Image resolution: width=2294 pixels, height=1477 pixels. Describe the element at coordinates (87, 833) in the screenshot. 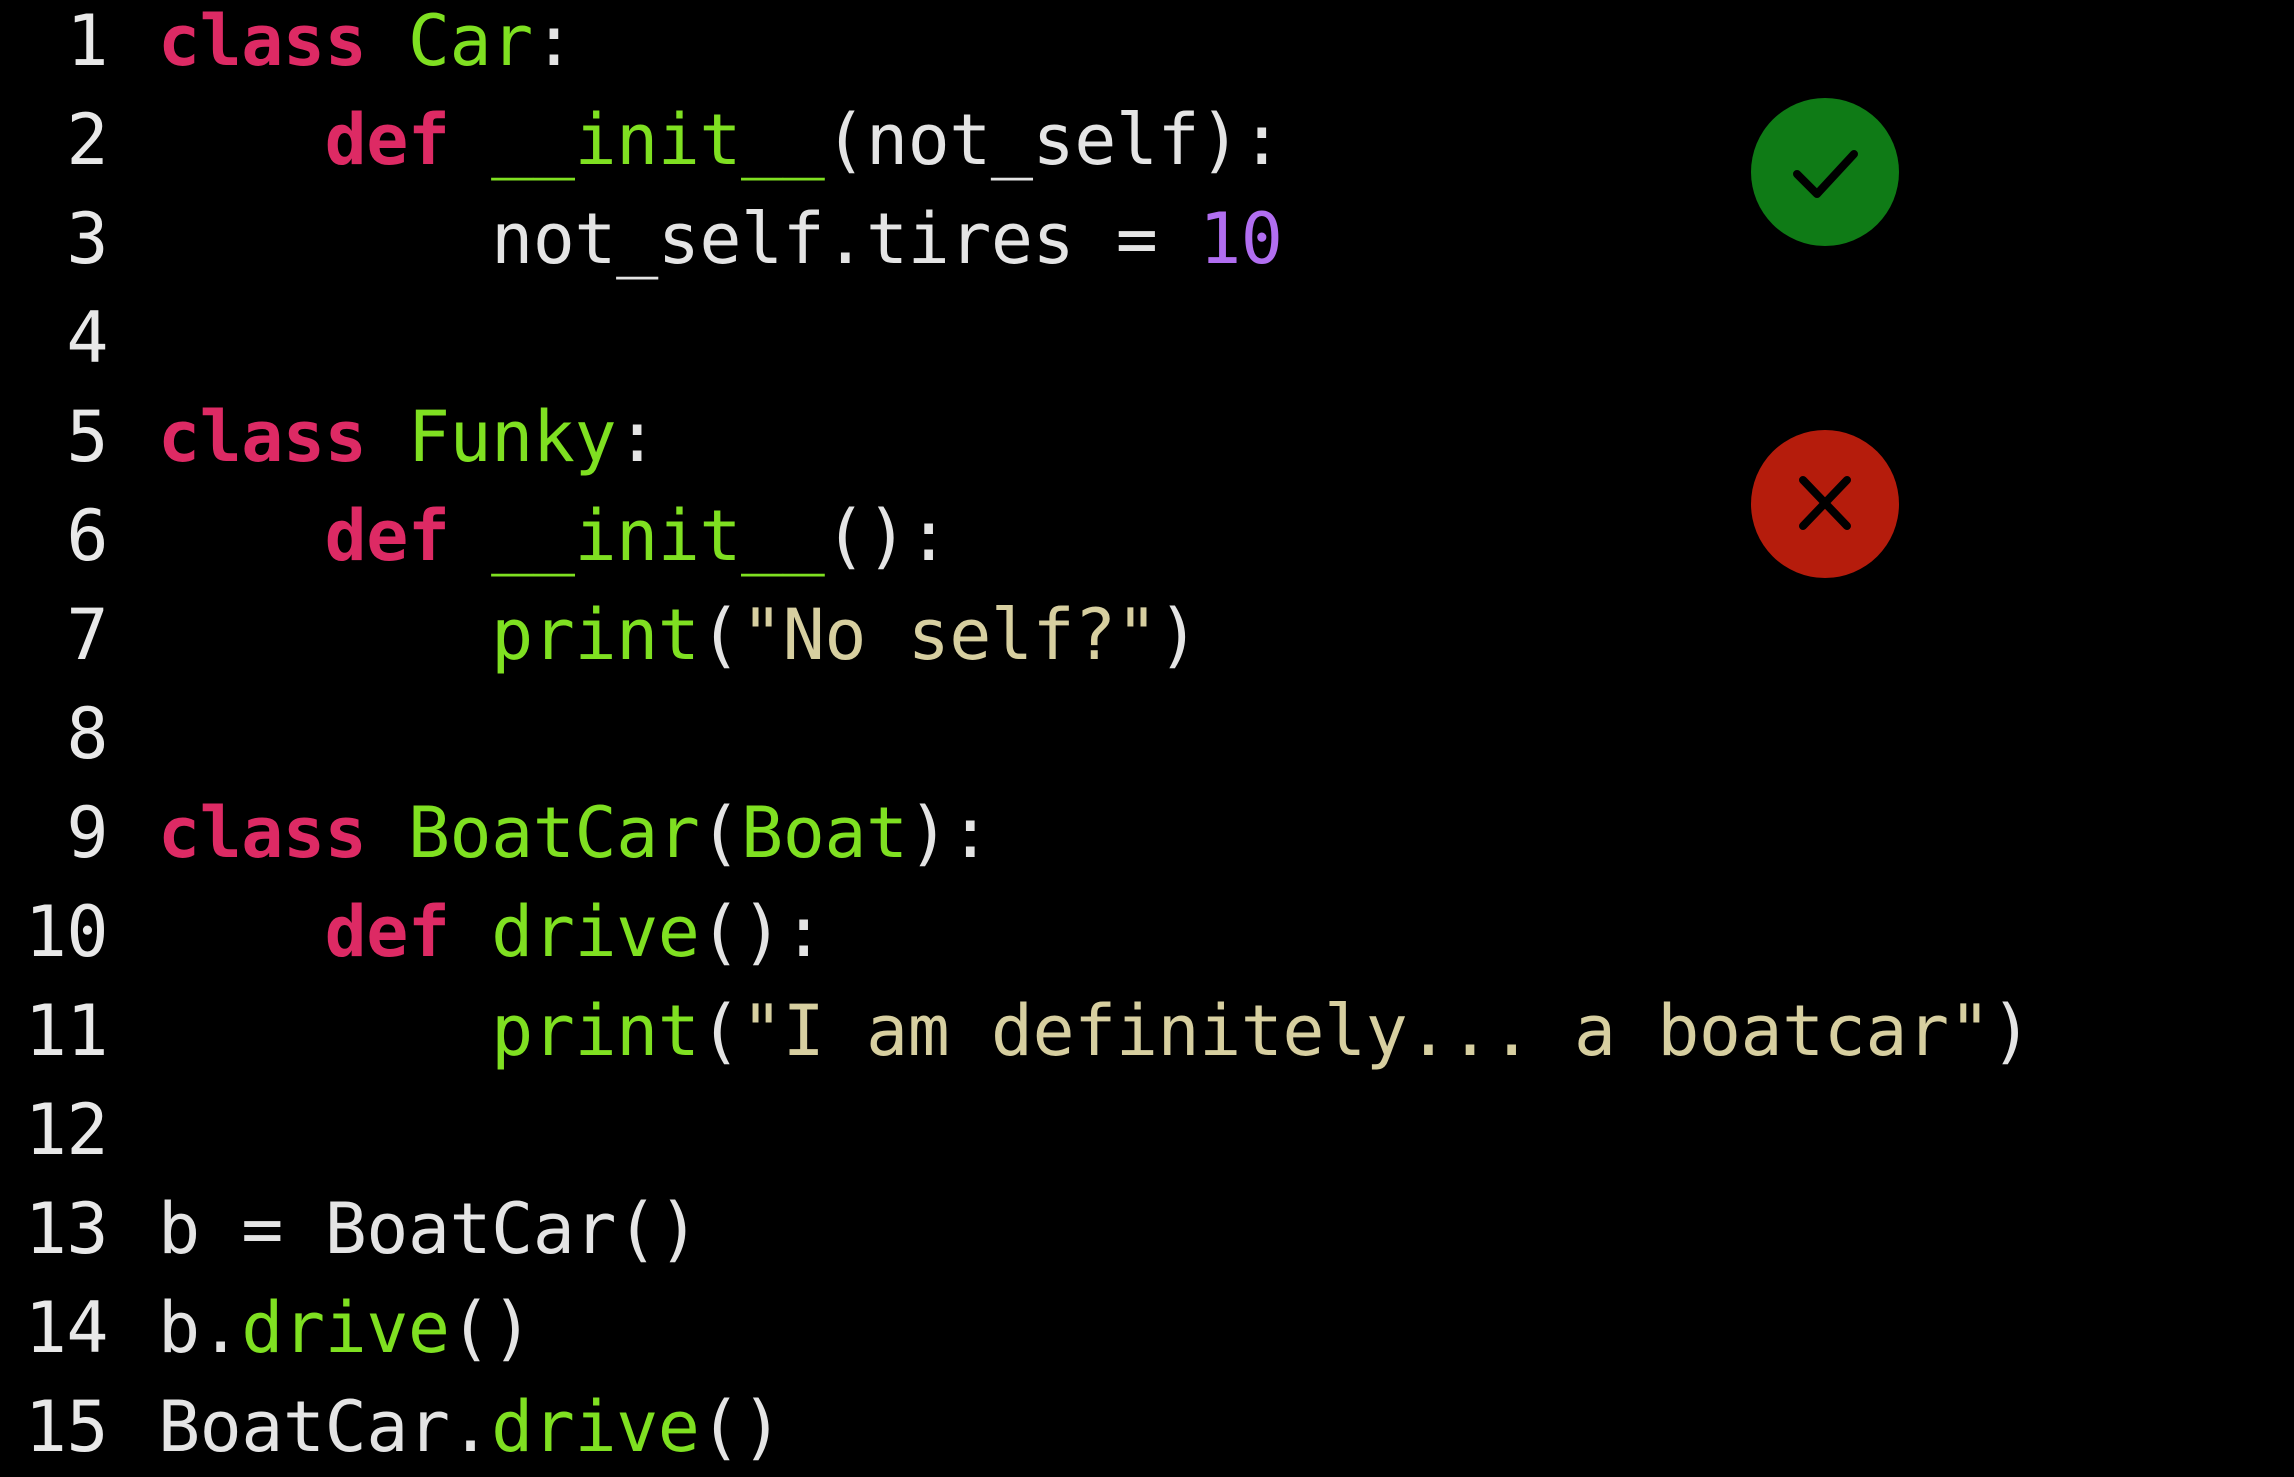

I see `line-number: 9` at that location.